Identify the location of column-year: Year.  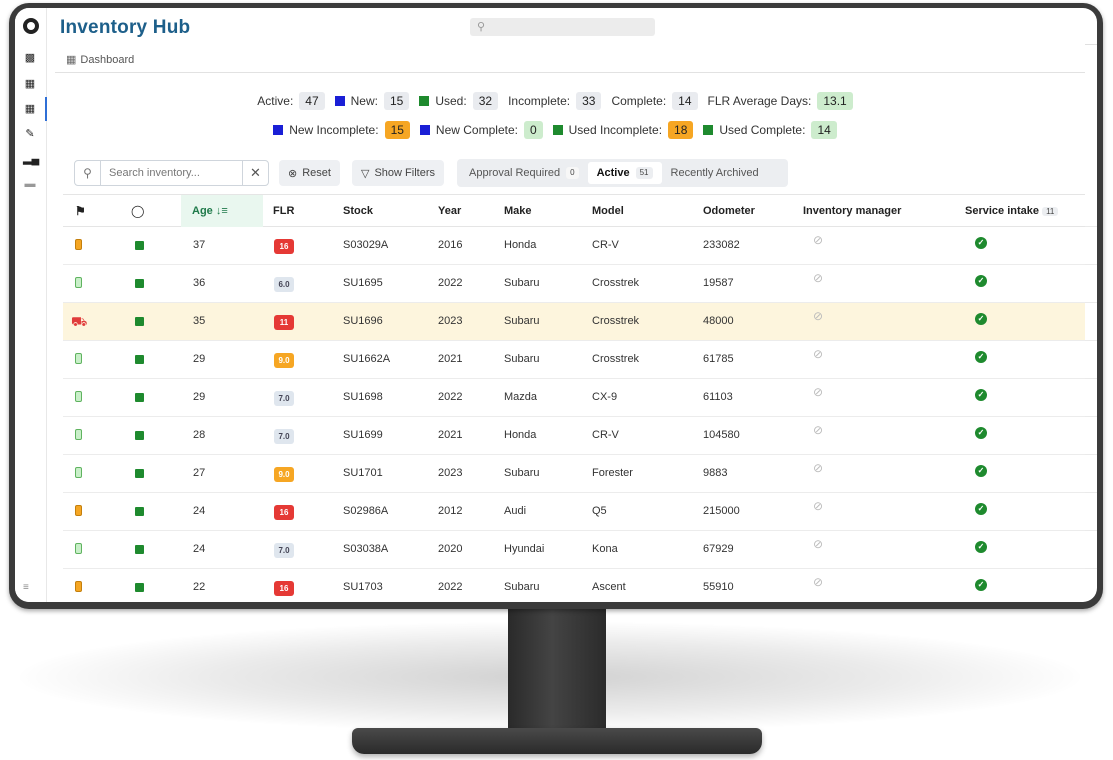
(449, 211).